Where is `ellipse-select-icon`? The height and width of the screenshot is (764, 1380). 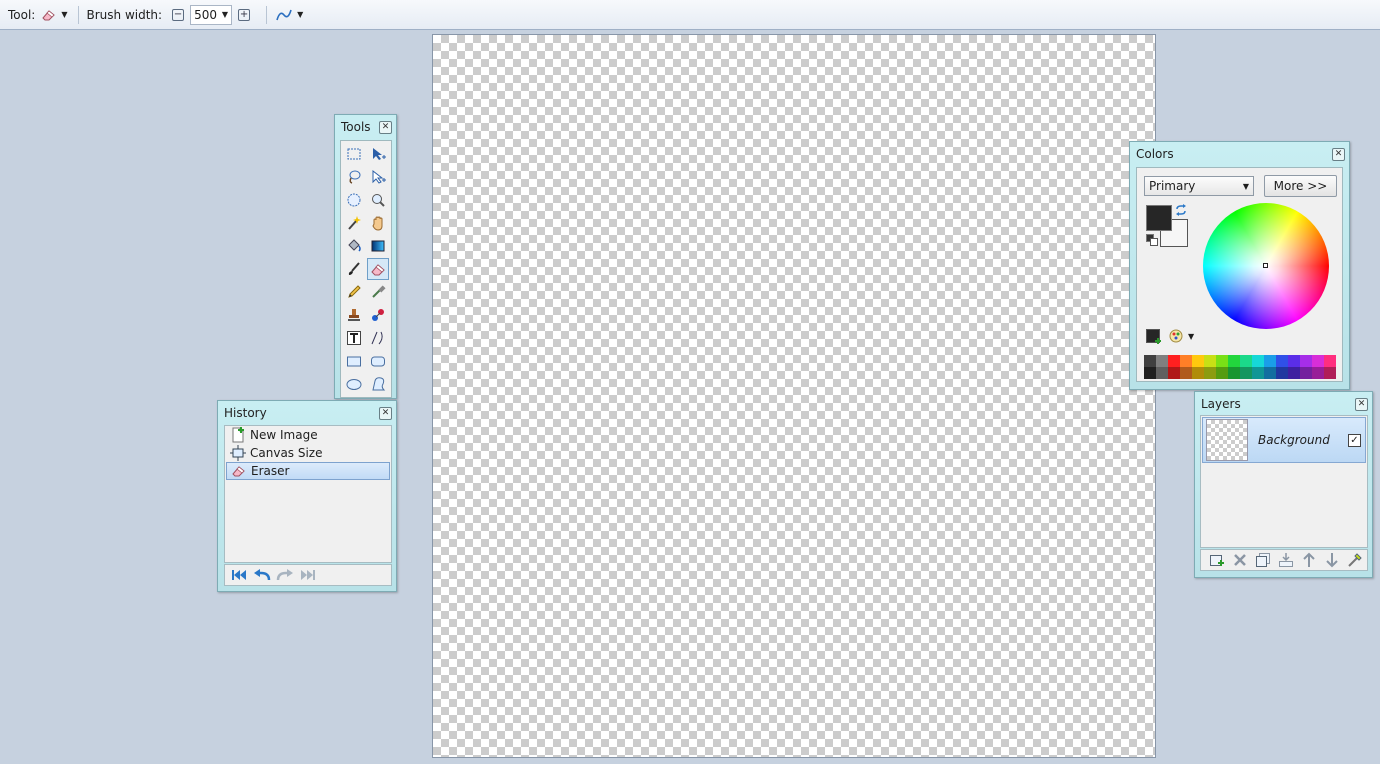 ellipse-select-icon is located at coordinates (354, 200).